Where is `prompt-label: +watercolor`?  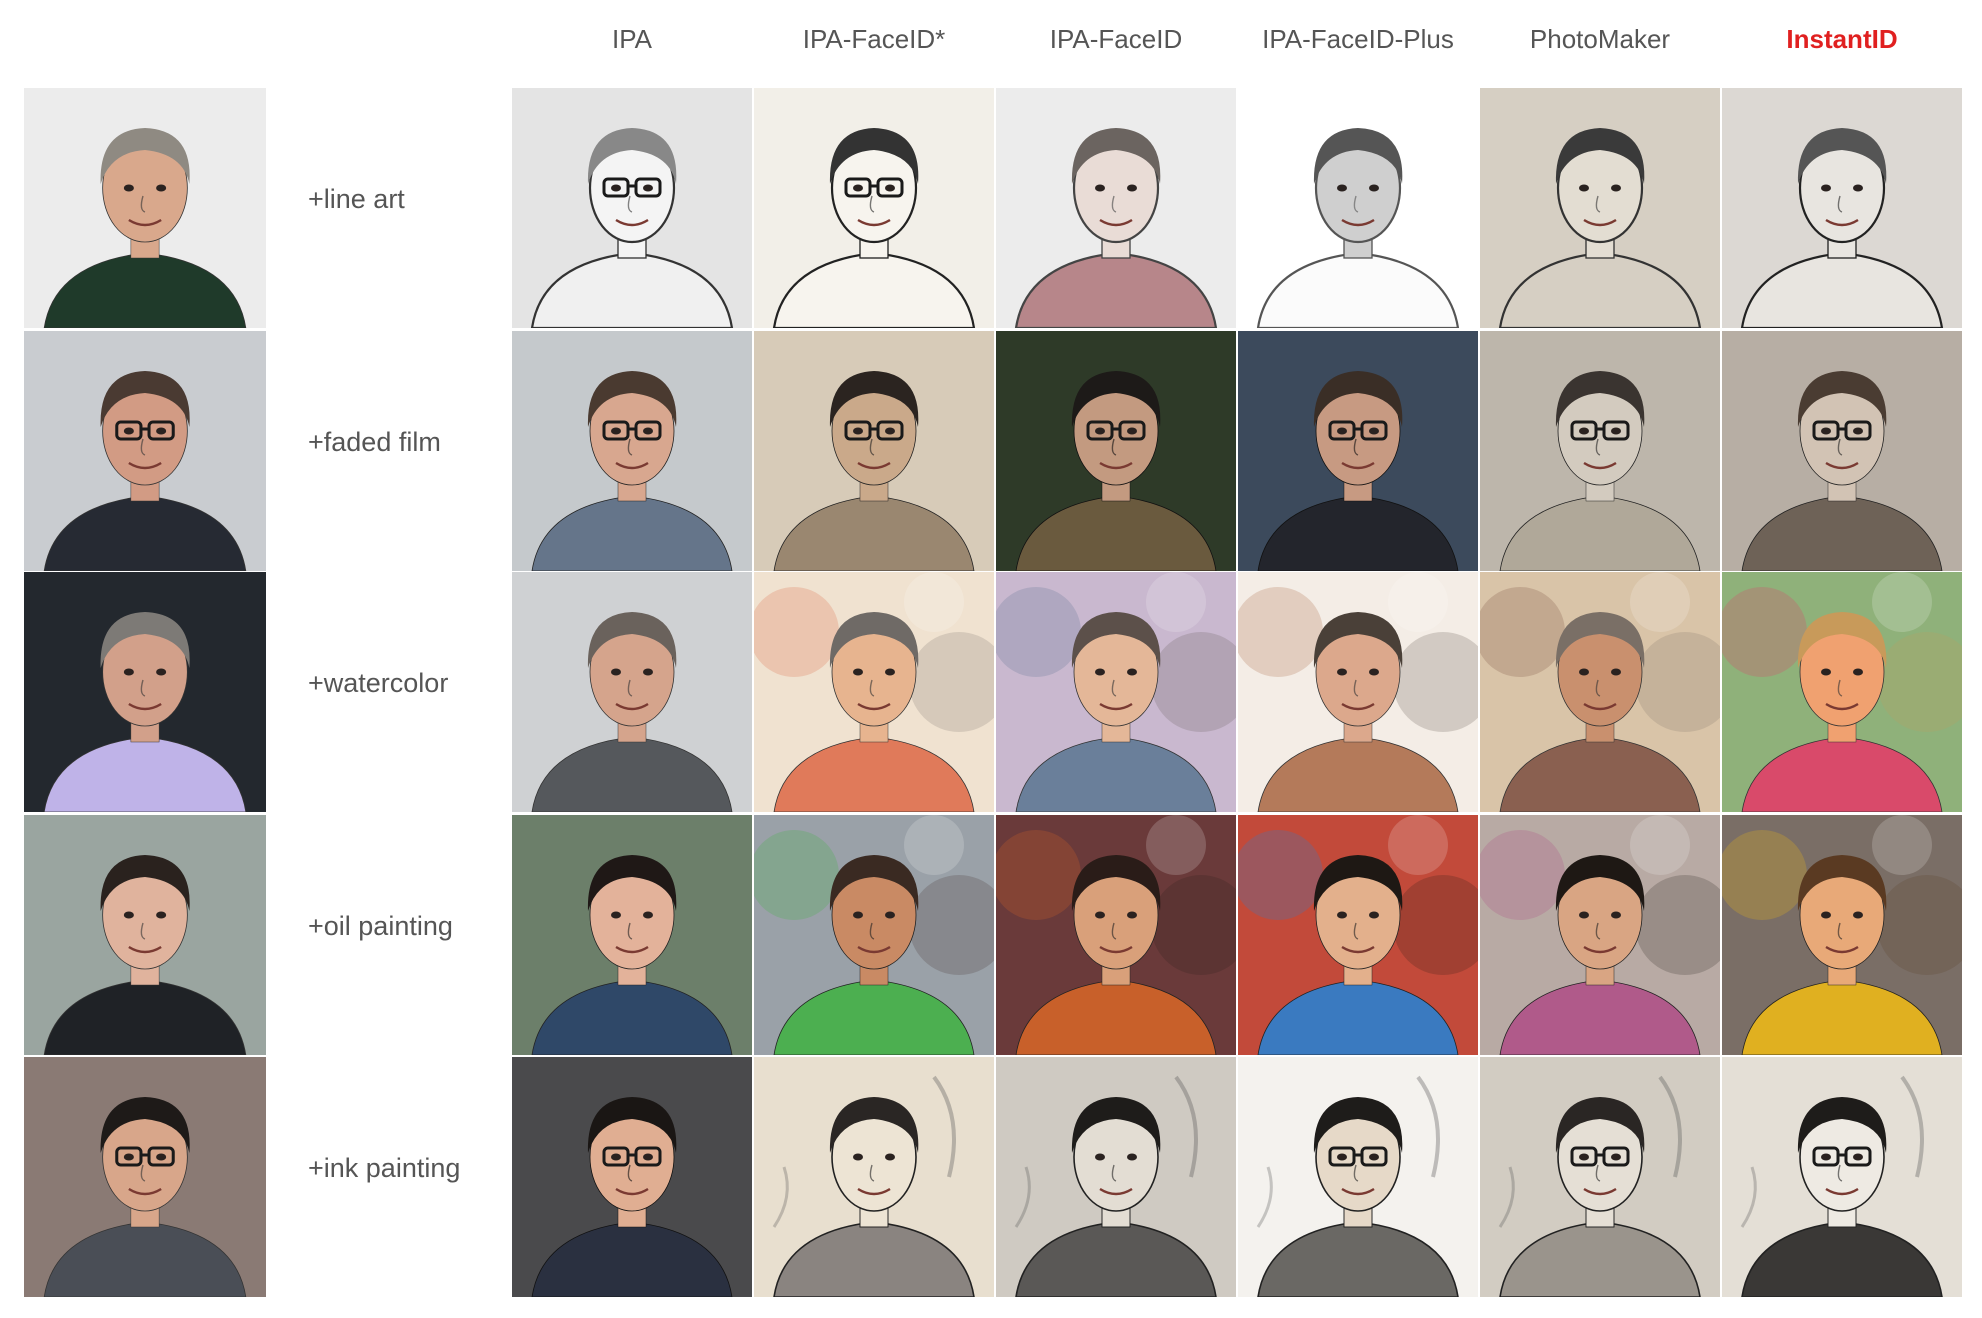 prompt-label: +watercolor is located at coordinates (378, 683).